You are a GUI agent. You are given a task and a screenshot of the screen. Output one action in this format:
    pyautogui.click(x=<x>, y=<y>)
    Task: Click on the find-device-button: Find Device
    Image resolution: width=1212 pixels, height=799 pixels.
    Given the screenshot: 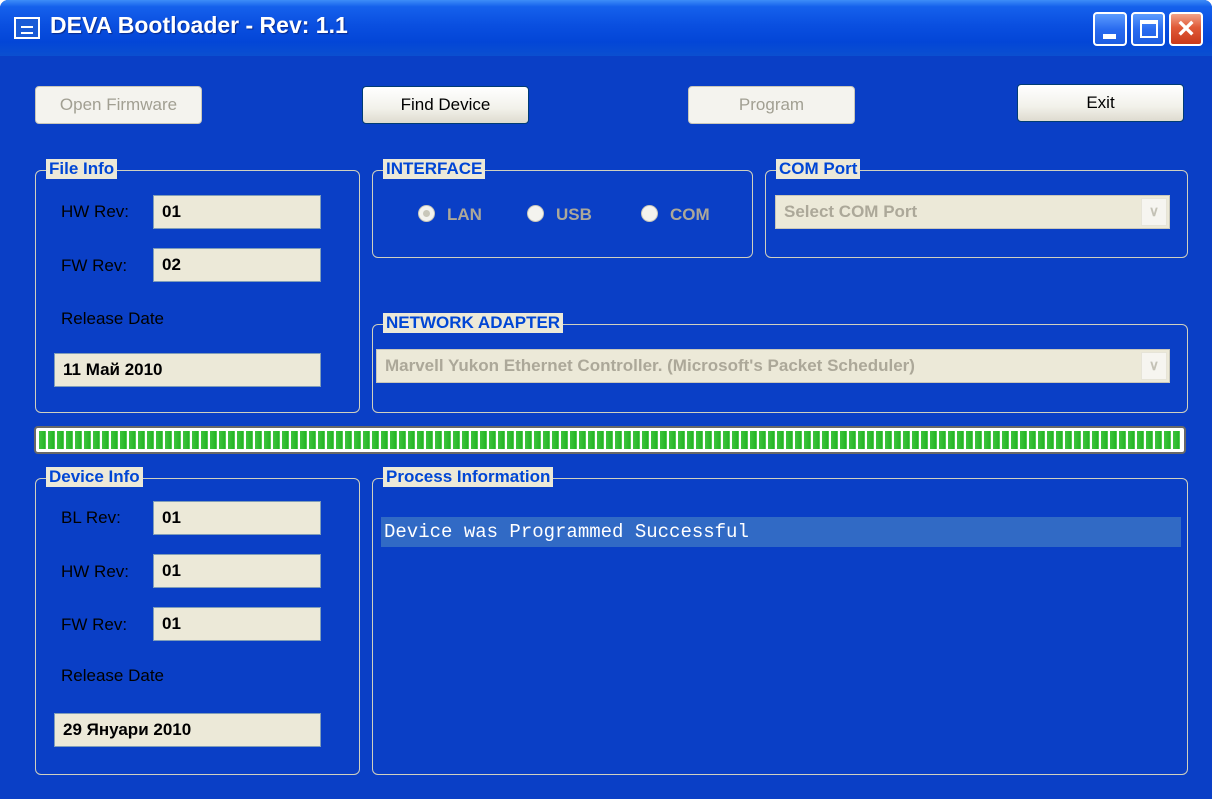 What is the action you would take?
    pyautogui.click(x=445, y=105)
    